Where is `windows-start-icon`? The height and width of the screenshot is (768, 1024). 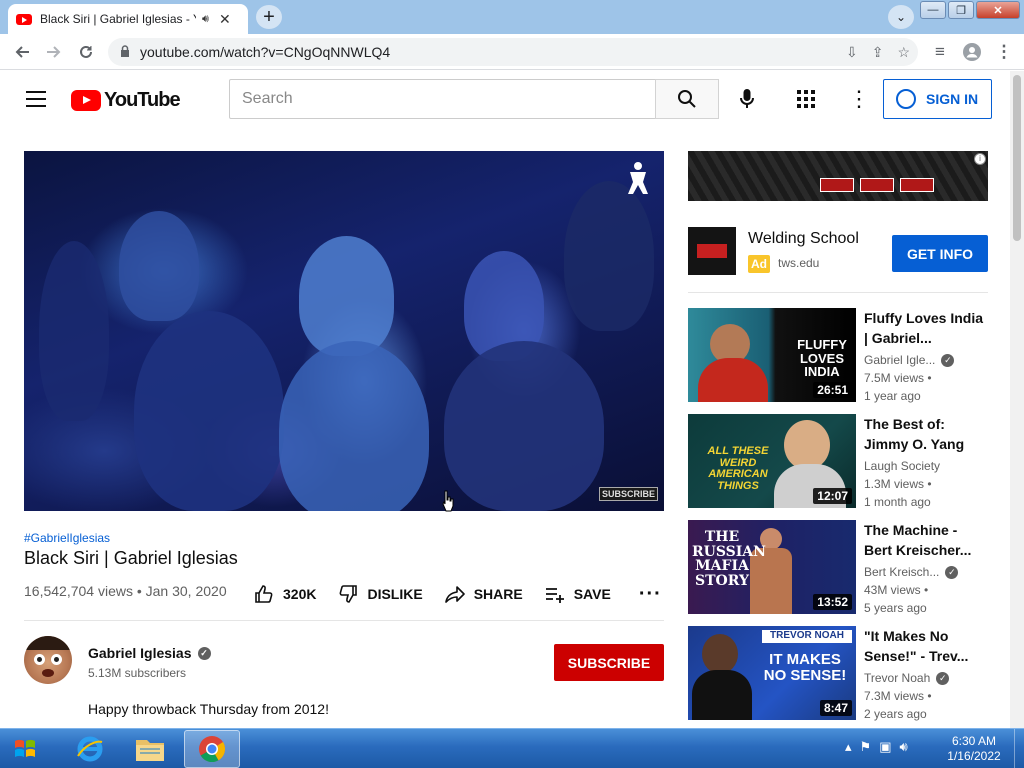
windows-start-icon is located at coordinates (26, 749).